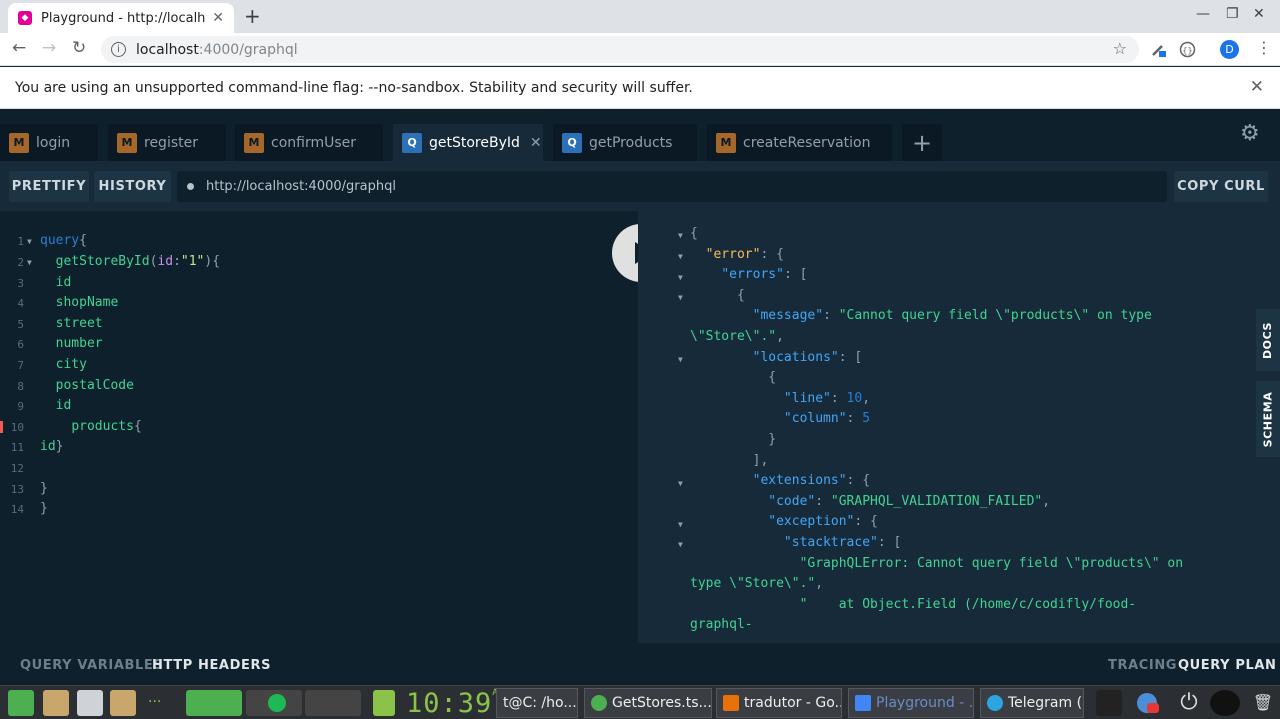 This screenshot has width=1280, height=719. What do you see at coordinates (309, 142) in the screenshot?
I see `tab-confirmuser: M confirmUser` at bounding box center [309, 142].